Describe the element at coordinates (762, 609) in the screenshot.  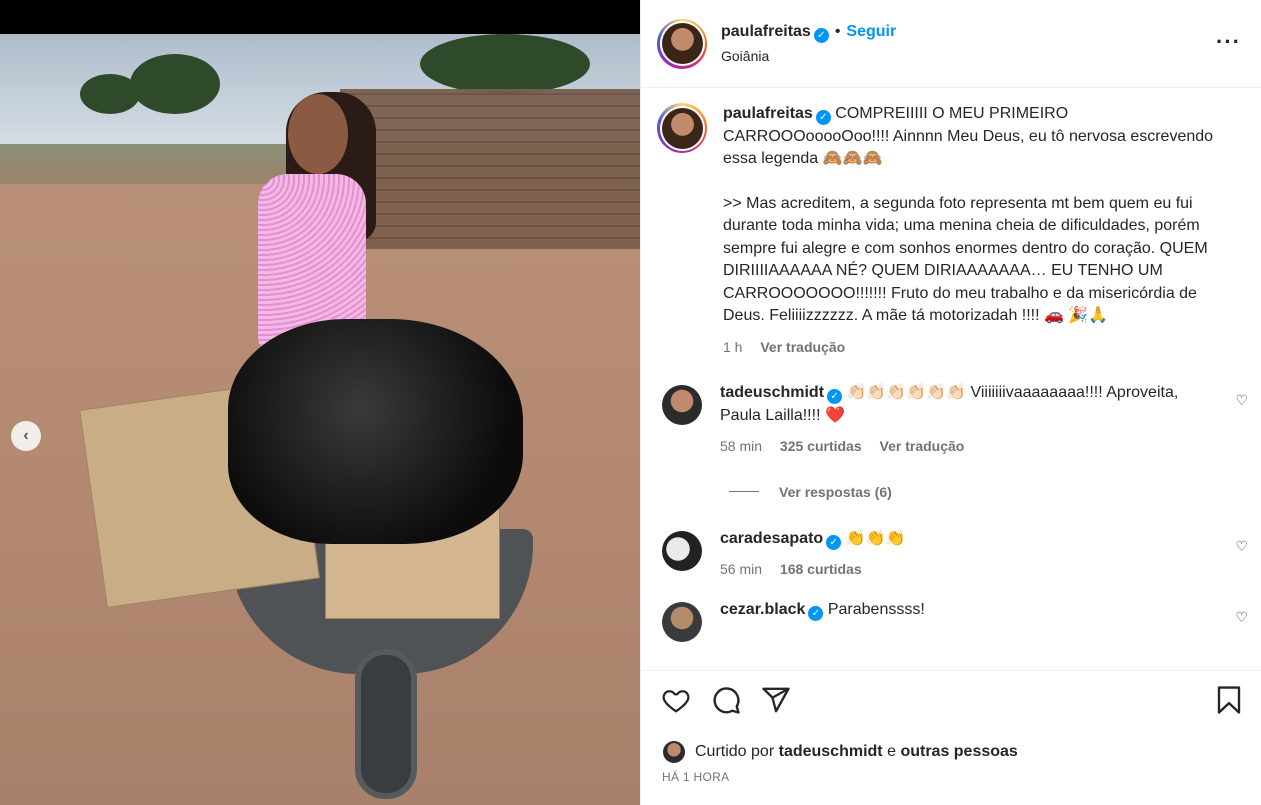
I see `comment-username: cezar.black` at that location.